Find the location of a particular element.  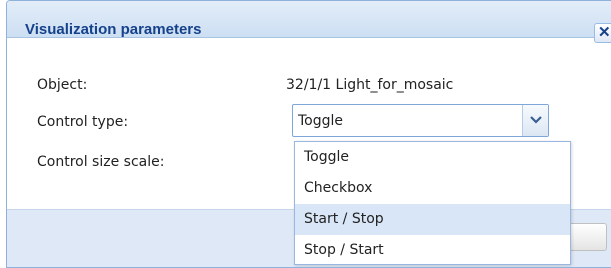

close-button: ✕ is located at coordinates (602, 33).